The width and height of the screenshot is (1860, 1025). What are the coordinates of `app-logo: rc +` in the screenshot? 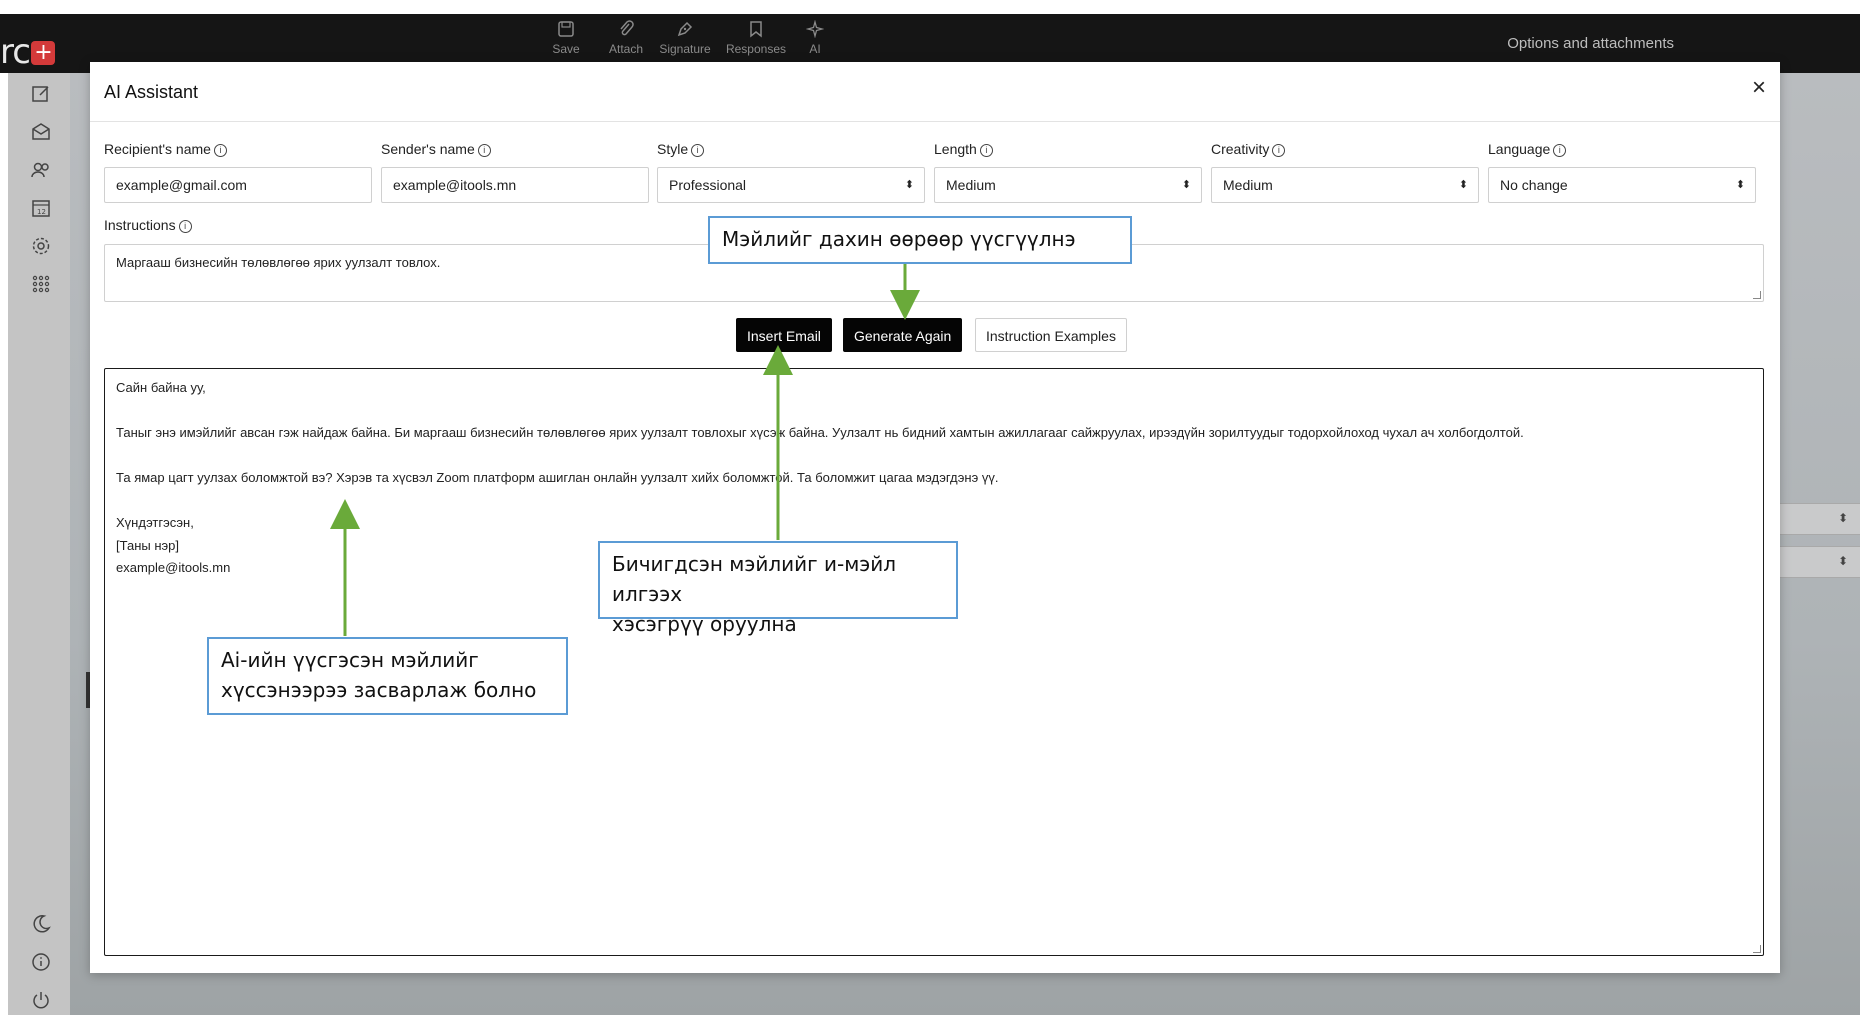 It's located at (27, 52).